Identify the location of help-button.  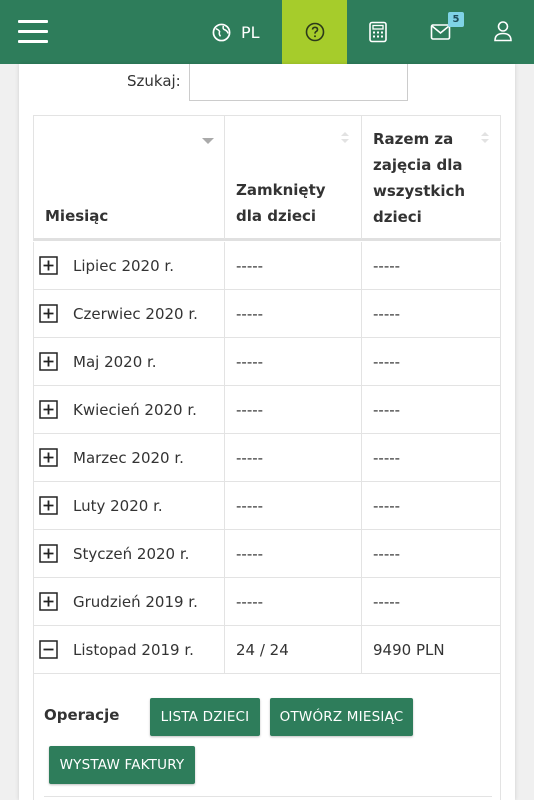
(314, 32).